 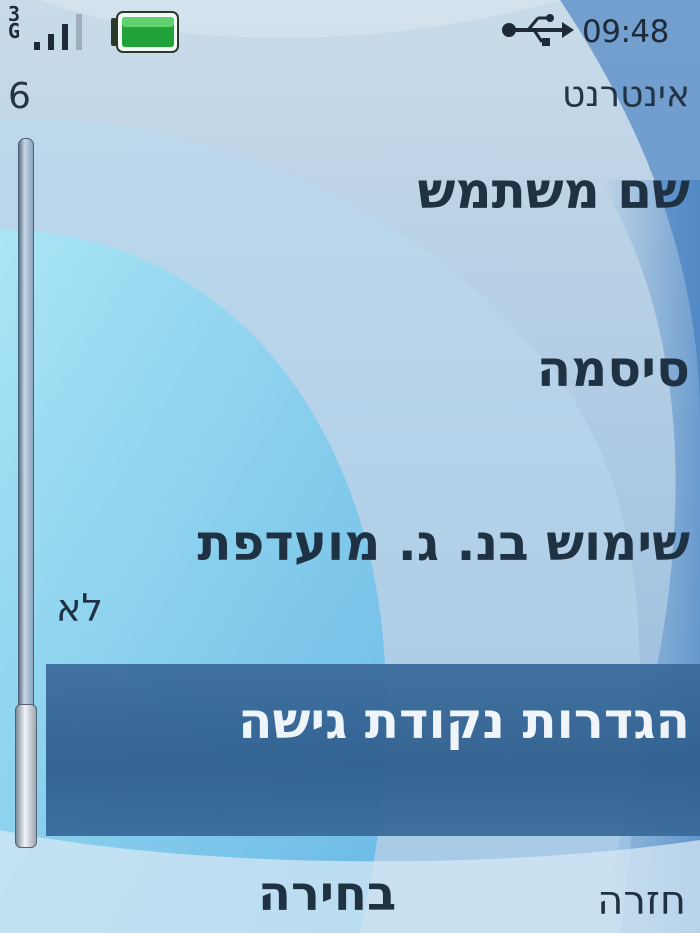 I want to click on menu-item-value: לא, so click(x=79, y=608).